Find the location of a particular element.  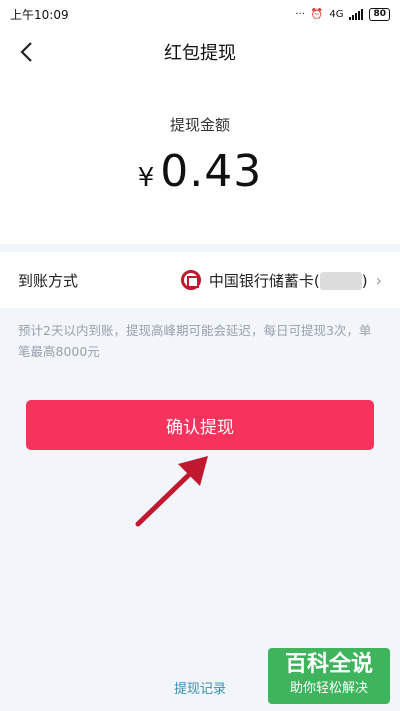

back-arrow-icon is located at coordinates (26, 52).